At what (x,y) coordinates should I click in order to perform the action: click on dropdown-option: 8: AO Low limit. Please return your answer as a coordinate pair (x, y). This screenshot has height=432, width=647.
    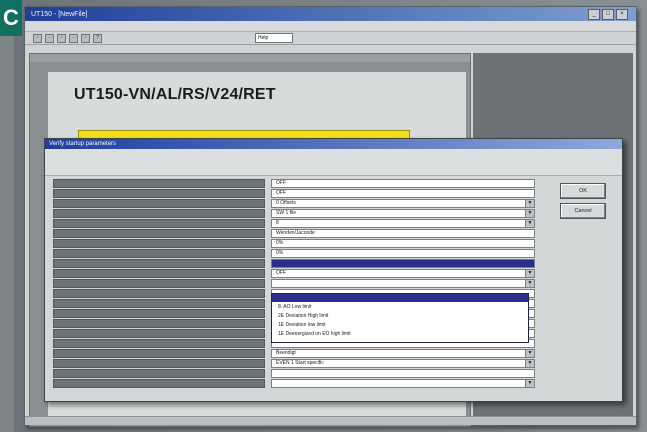
    Looking at the image, I should click on (400, 307).